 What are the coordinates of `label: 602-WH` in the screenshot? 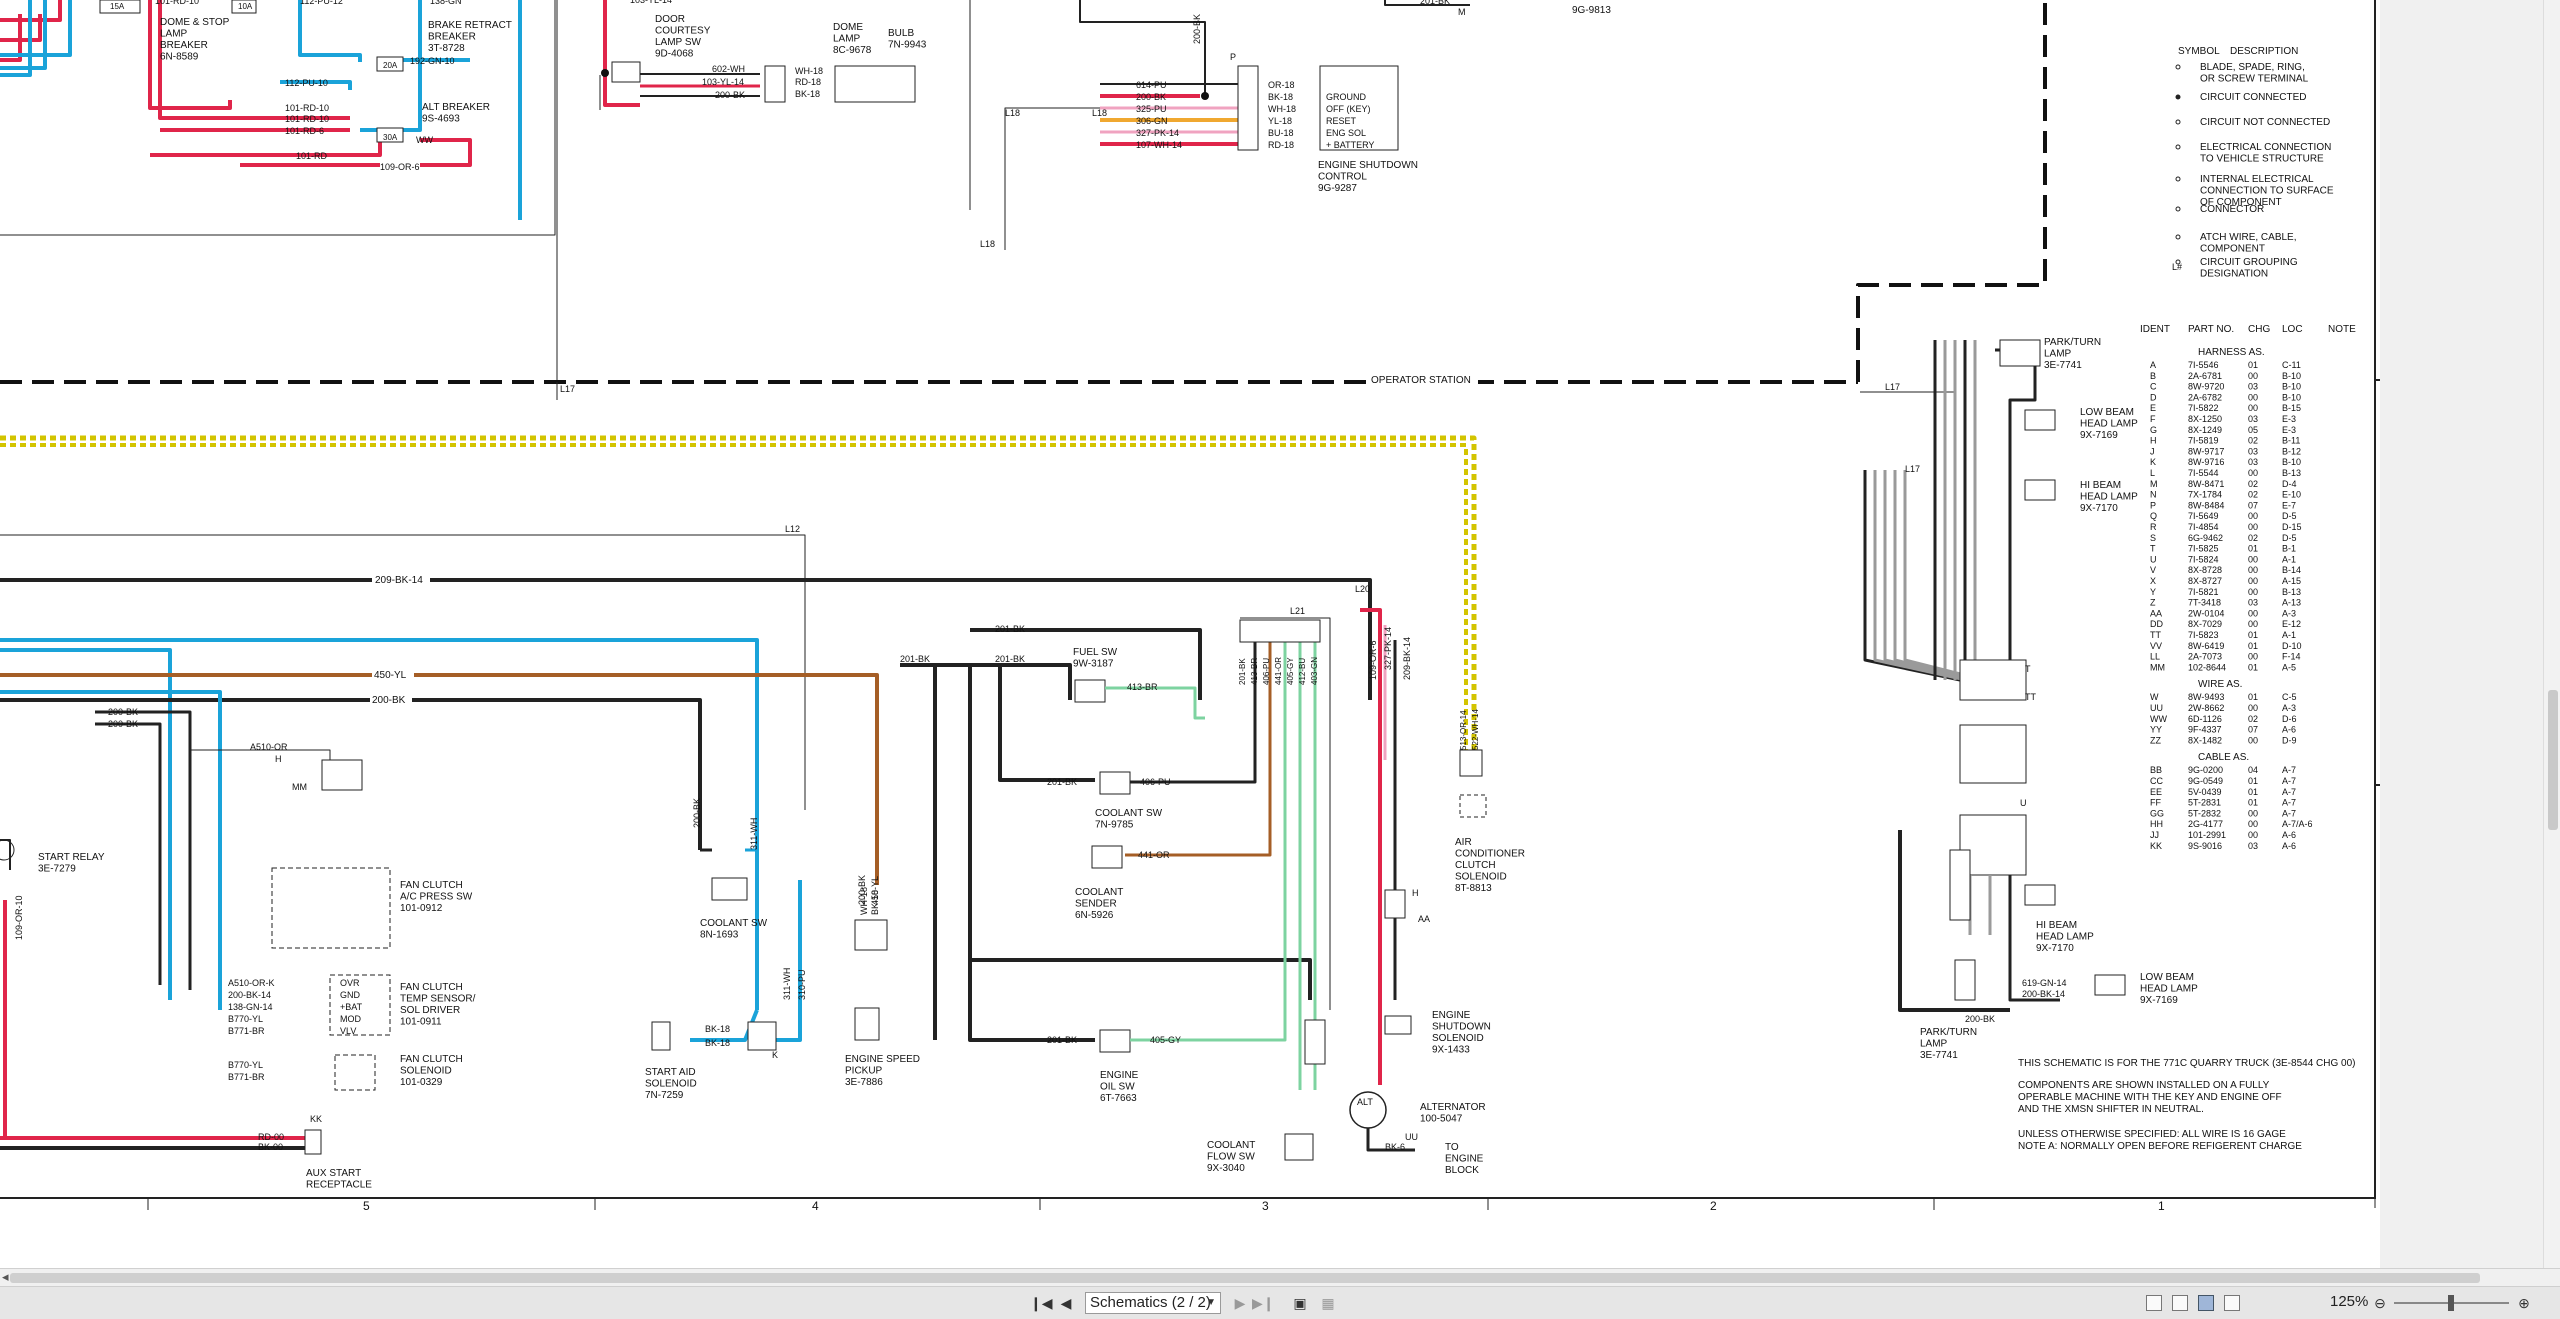 It's located at (728, 69).